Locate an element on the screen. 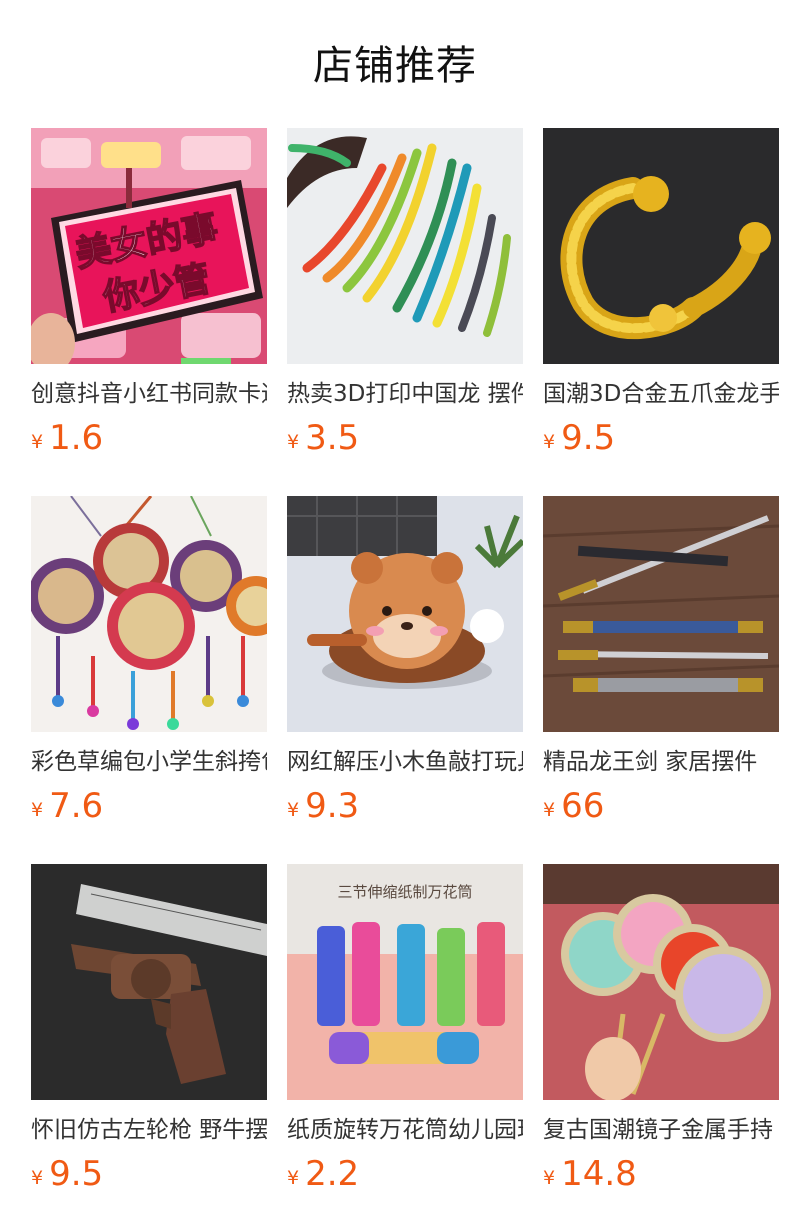 The height and width of the screenshot is (1232, 790). product-card: 精品龙王剑 家居摆件 ¥66 is located at coordinates (661, 680).